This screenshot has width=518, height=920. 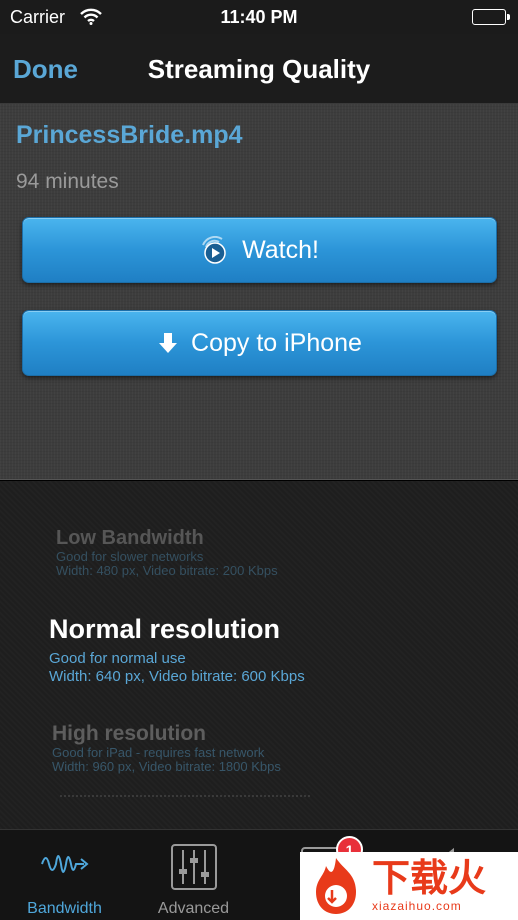 I want to click on copy-to-iphone-button: Copy to iPhone, so click(x=259, y=343).